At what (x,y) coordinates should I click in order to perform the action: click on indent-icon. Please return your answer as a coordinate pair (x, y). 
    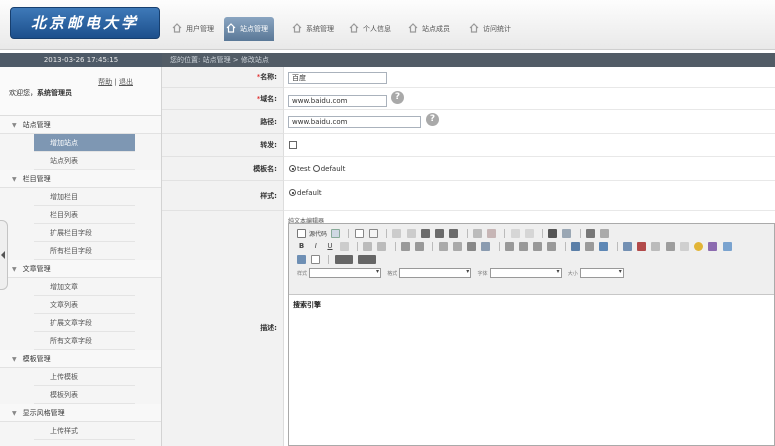
    Looking at the image, I should click on (457, 246).